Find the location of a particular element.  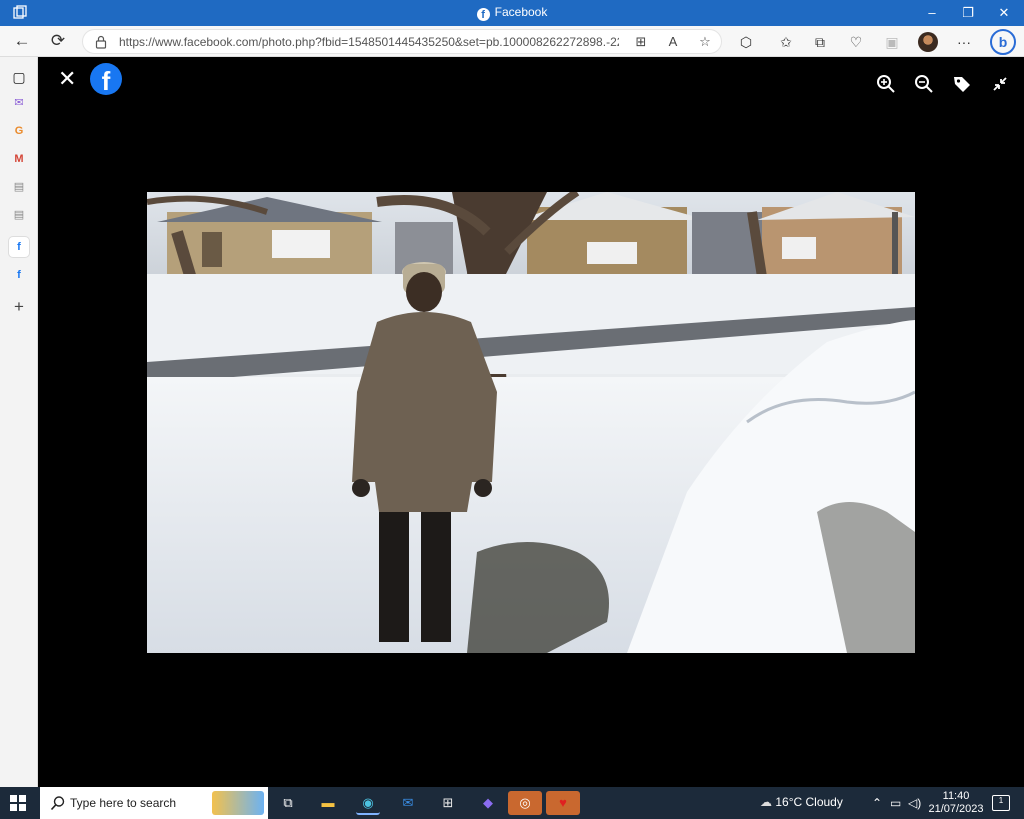

facebook-sidebar-icon: f is located at coordinates (19, 275).